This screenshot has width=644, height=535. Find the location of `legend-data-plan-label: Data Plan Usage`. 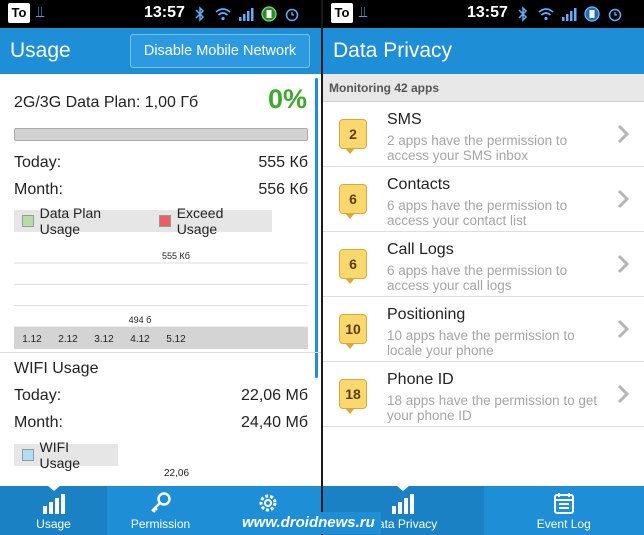

legend-data-plan-label: Data Plan Usage is located at coordinates (70, 221).